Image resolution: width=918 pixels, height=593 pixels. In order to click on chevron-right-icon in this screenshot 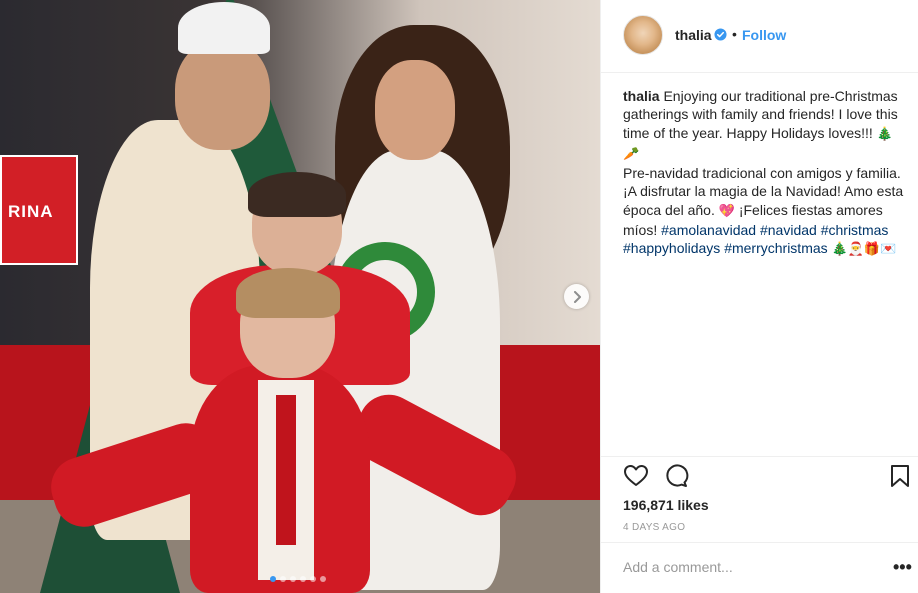, I will do `click(577, 296)`.